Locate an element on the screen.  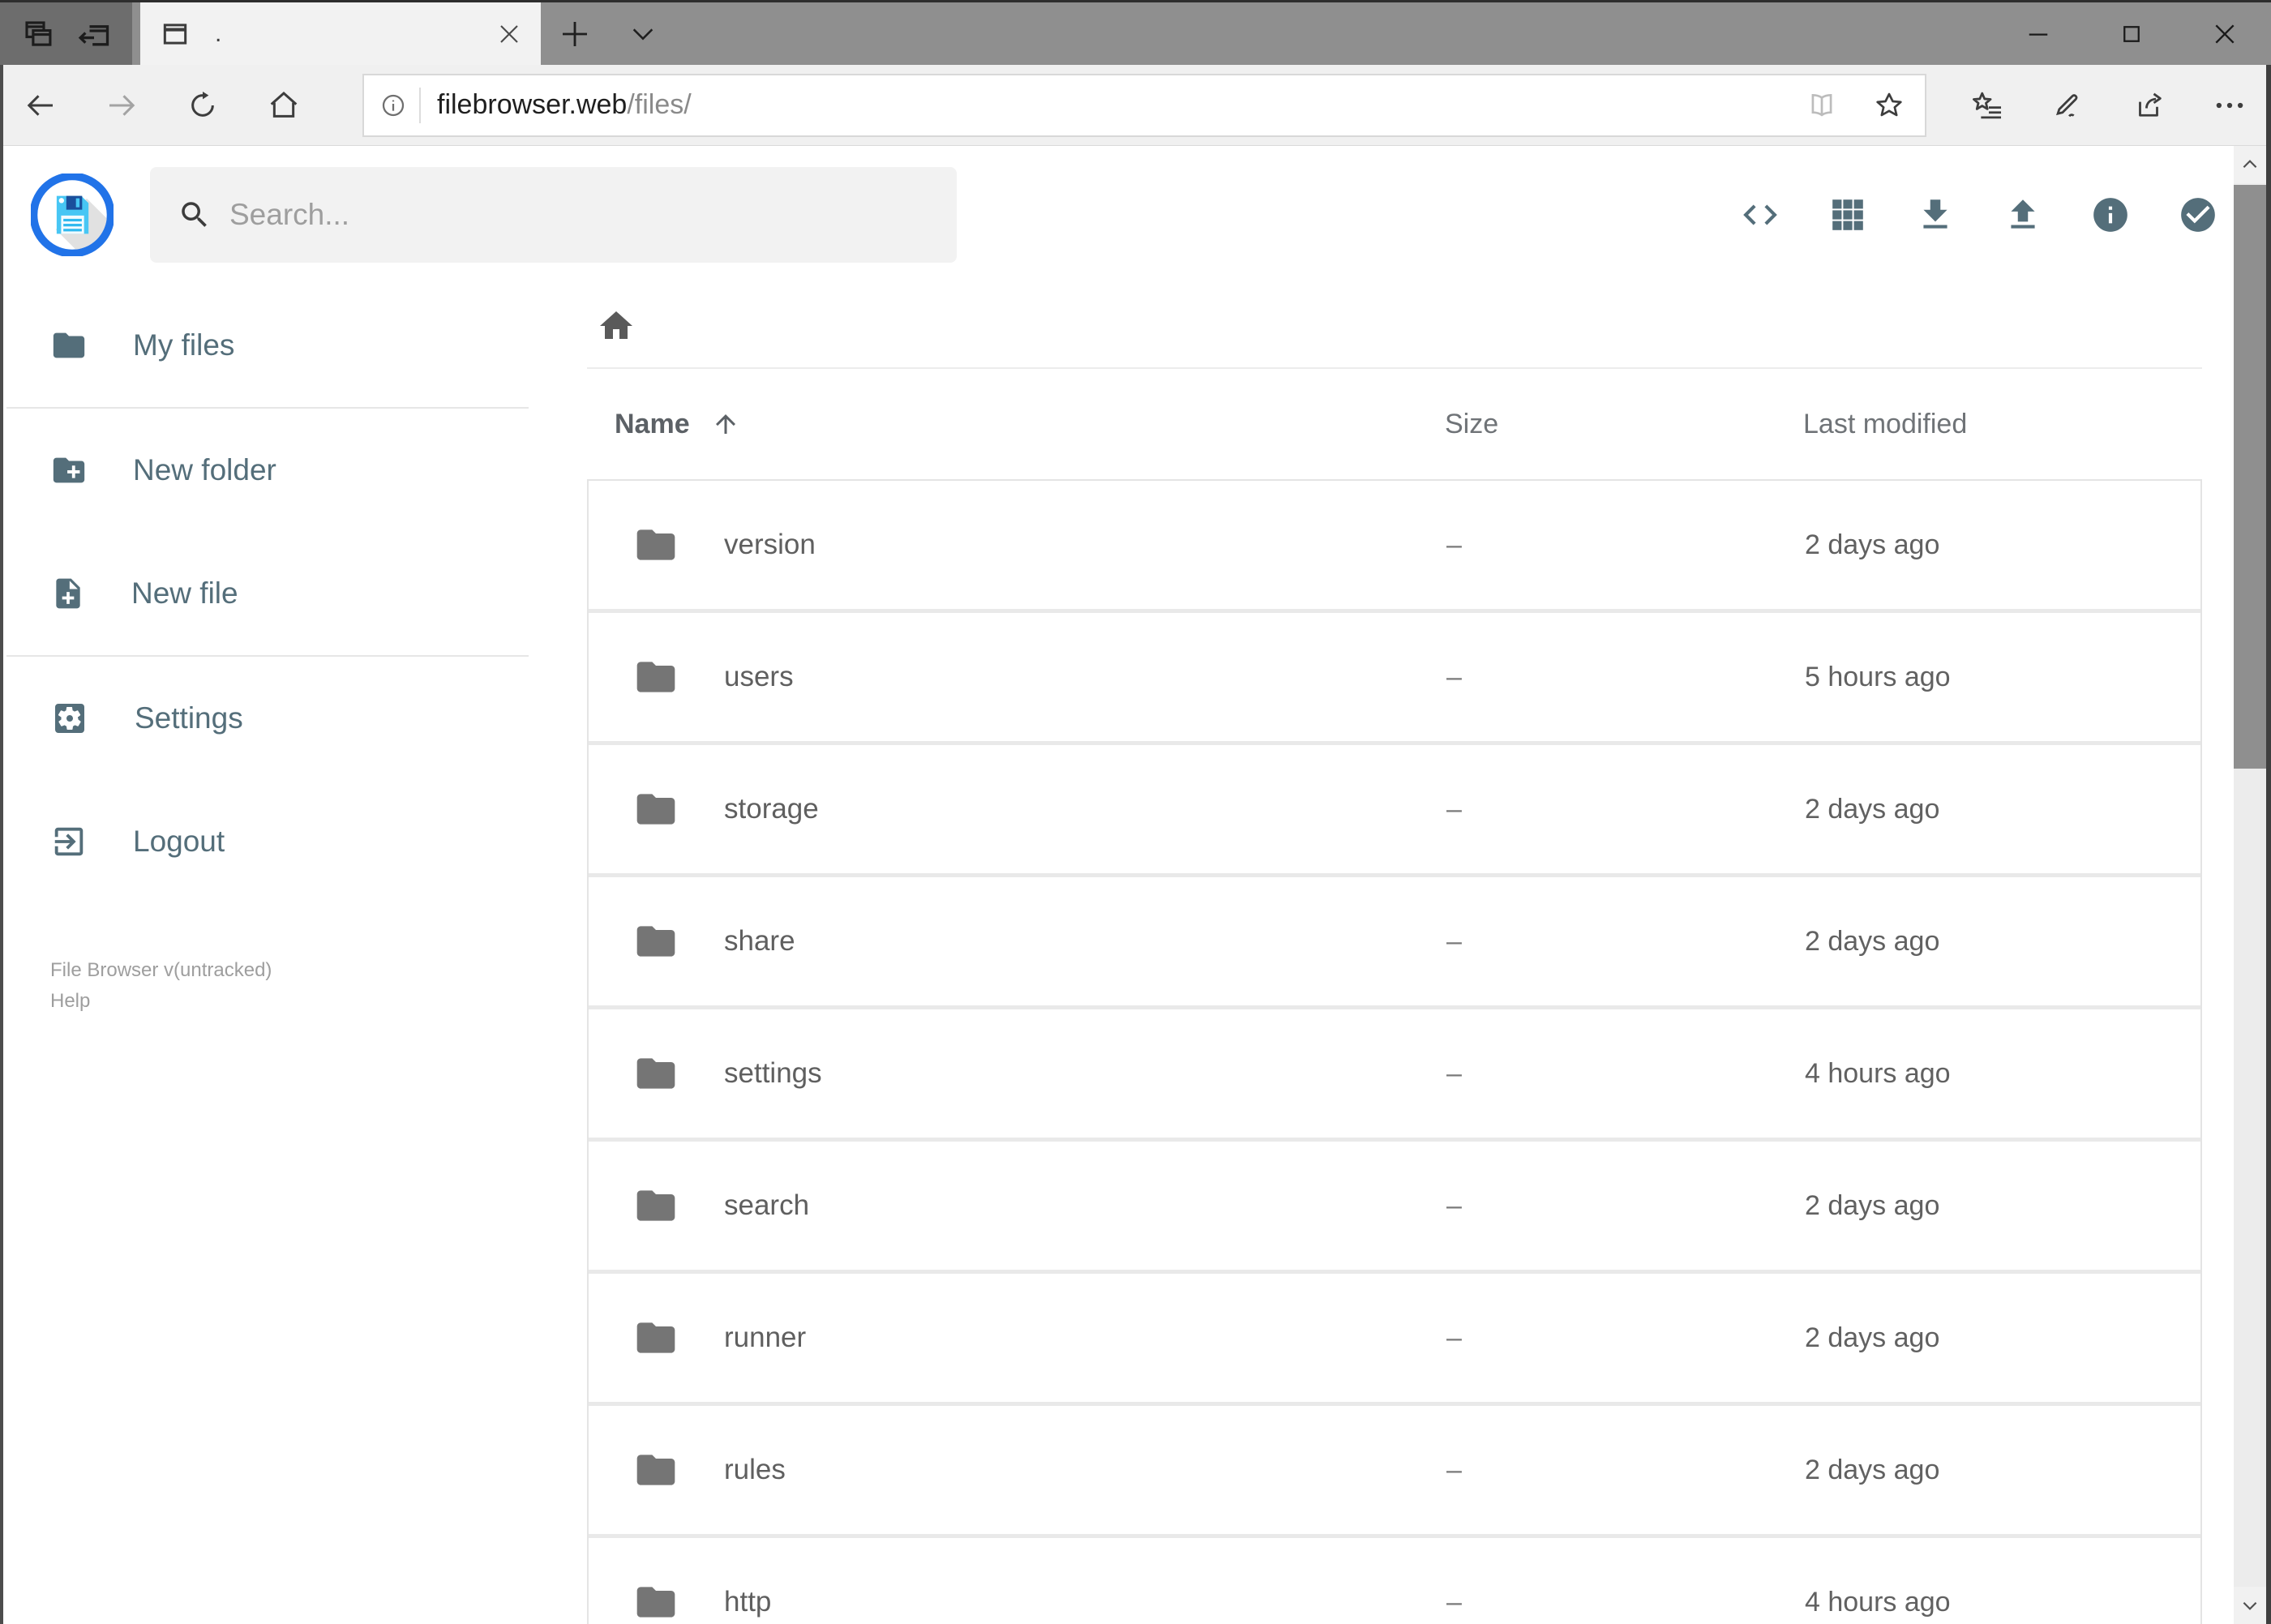
file-name: settings is located at coordinates (773, 1073).